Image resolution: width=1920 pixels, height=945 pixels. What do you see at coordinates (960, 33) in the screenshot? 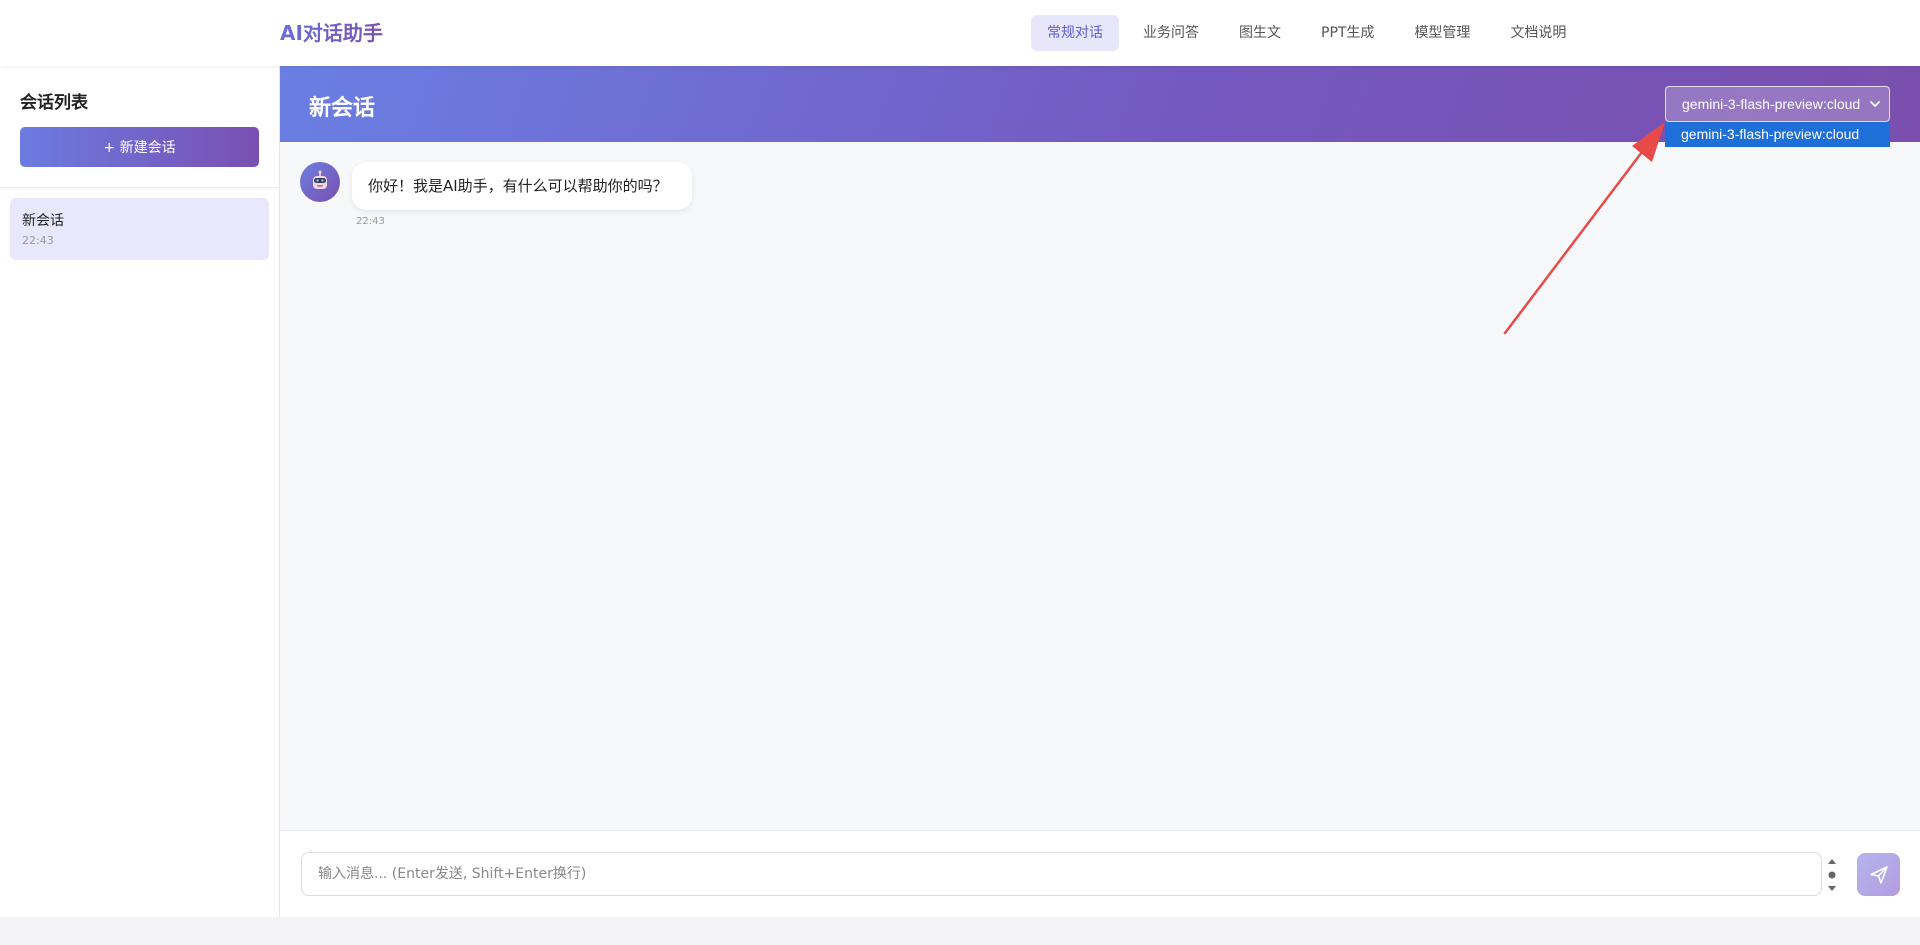
I see `top-header: AI对话助手 常规对话 业务问答 图生文 PPT生成 模型管理 文档说明` at bounding box center [960, 33].